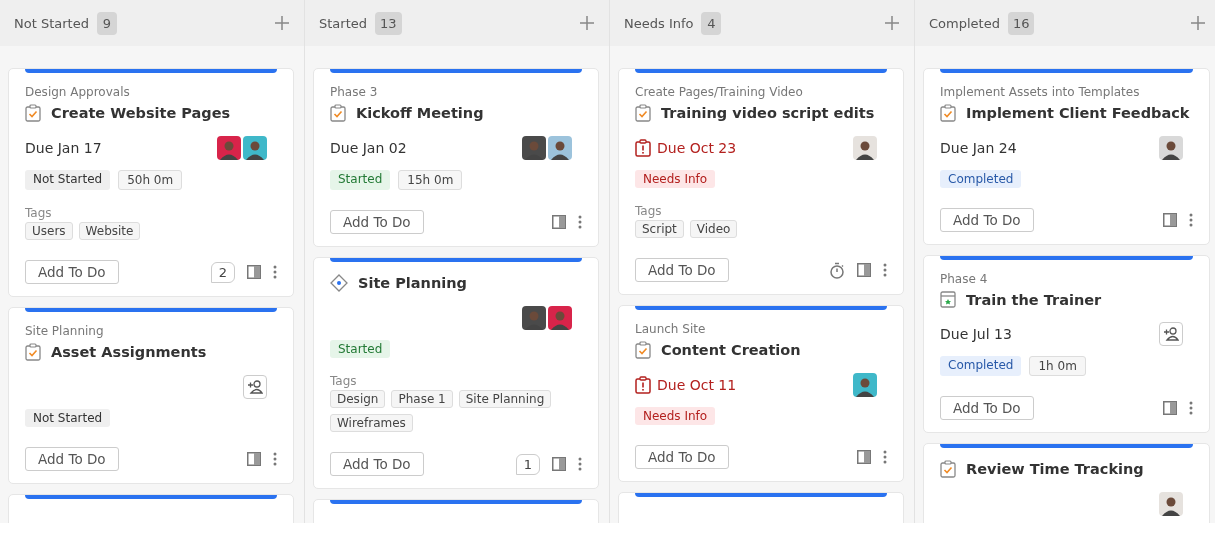 The width and height of the screenshot is (1215, 542). What do you see at coordinates (222, 272) in the screenshot?
I see `comment-count: 2` at bounding box center [222, 272].